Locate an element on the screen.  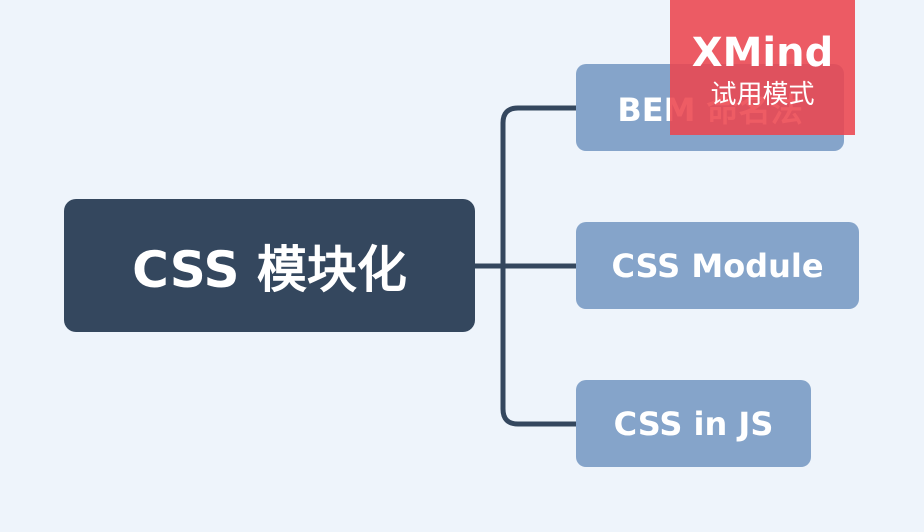
subtopic-css-in-js: CSS in JS is located at coordinates (693, 423).